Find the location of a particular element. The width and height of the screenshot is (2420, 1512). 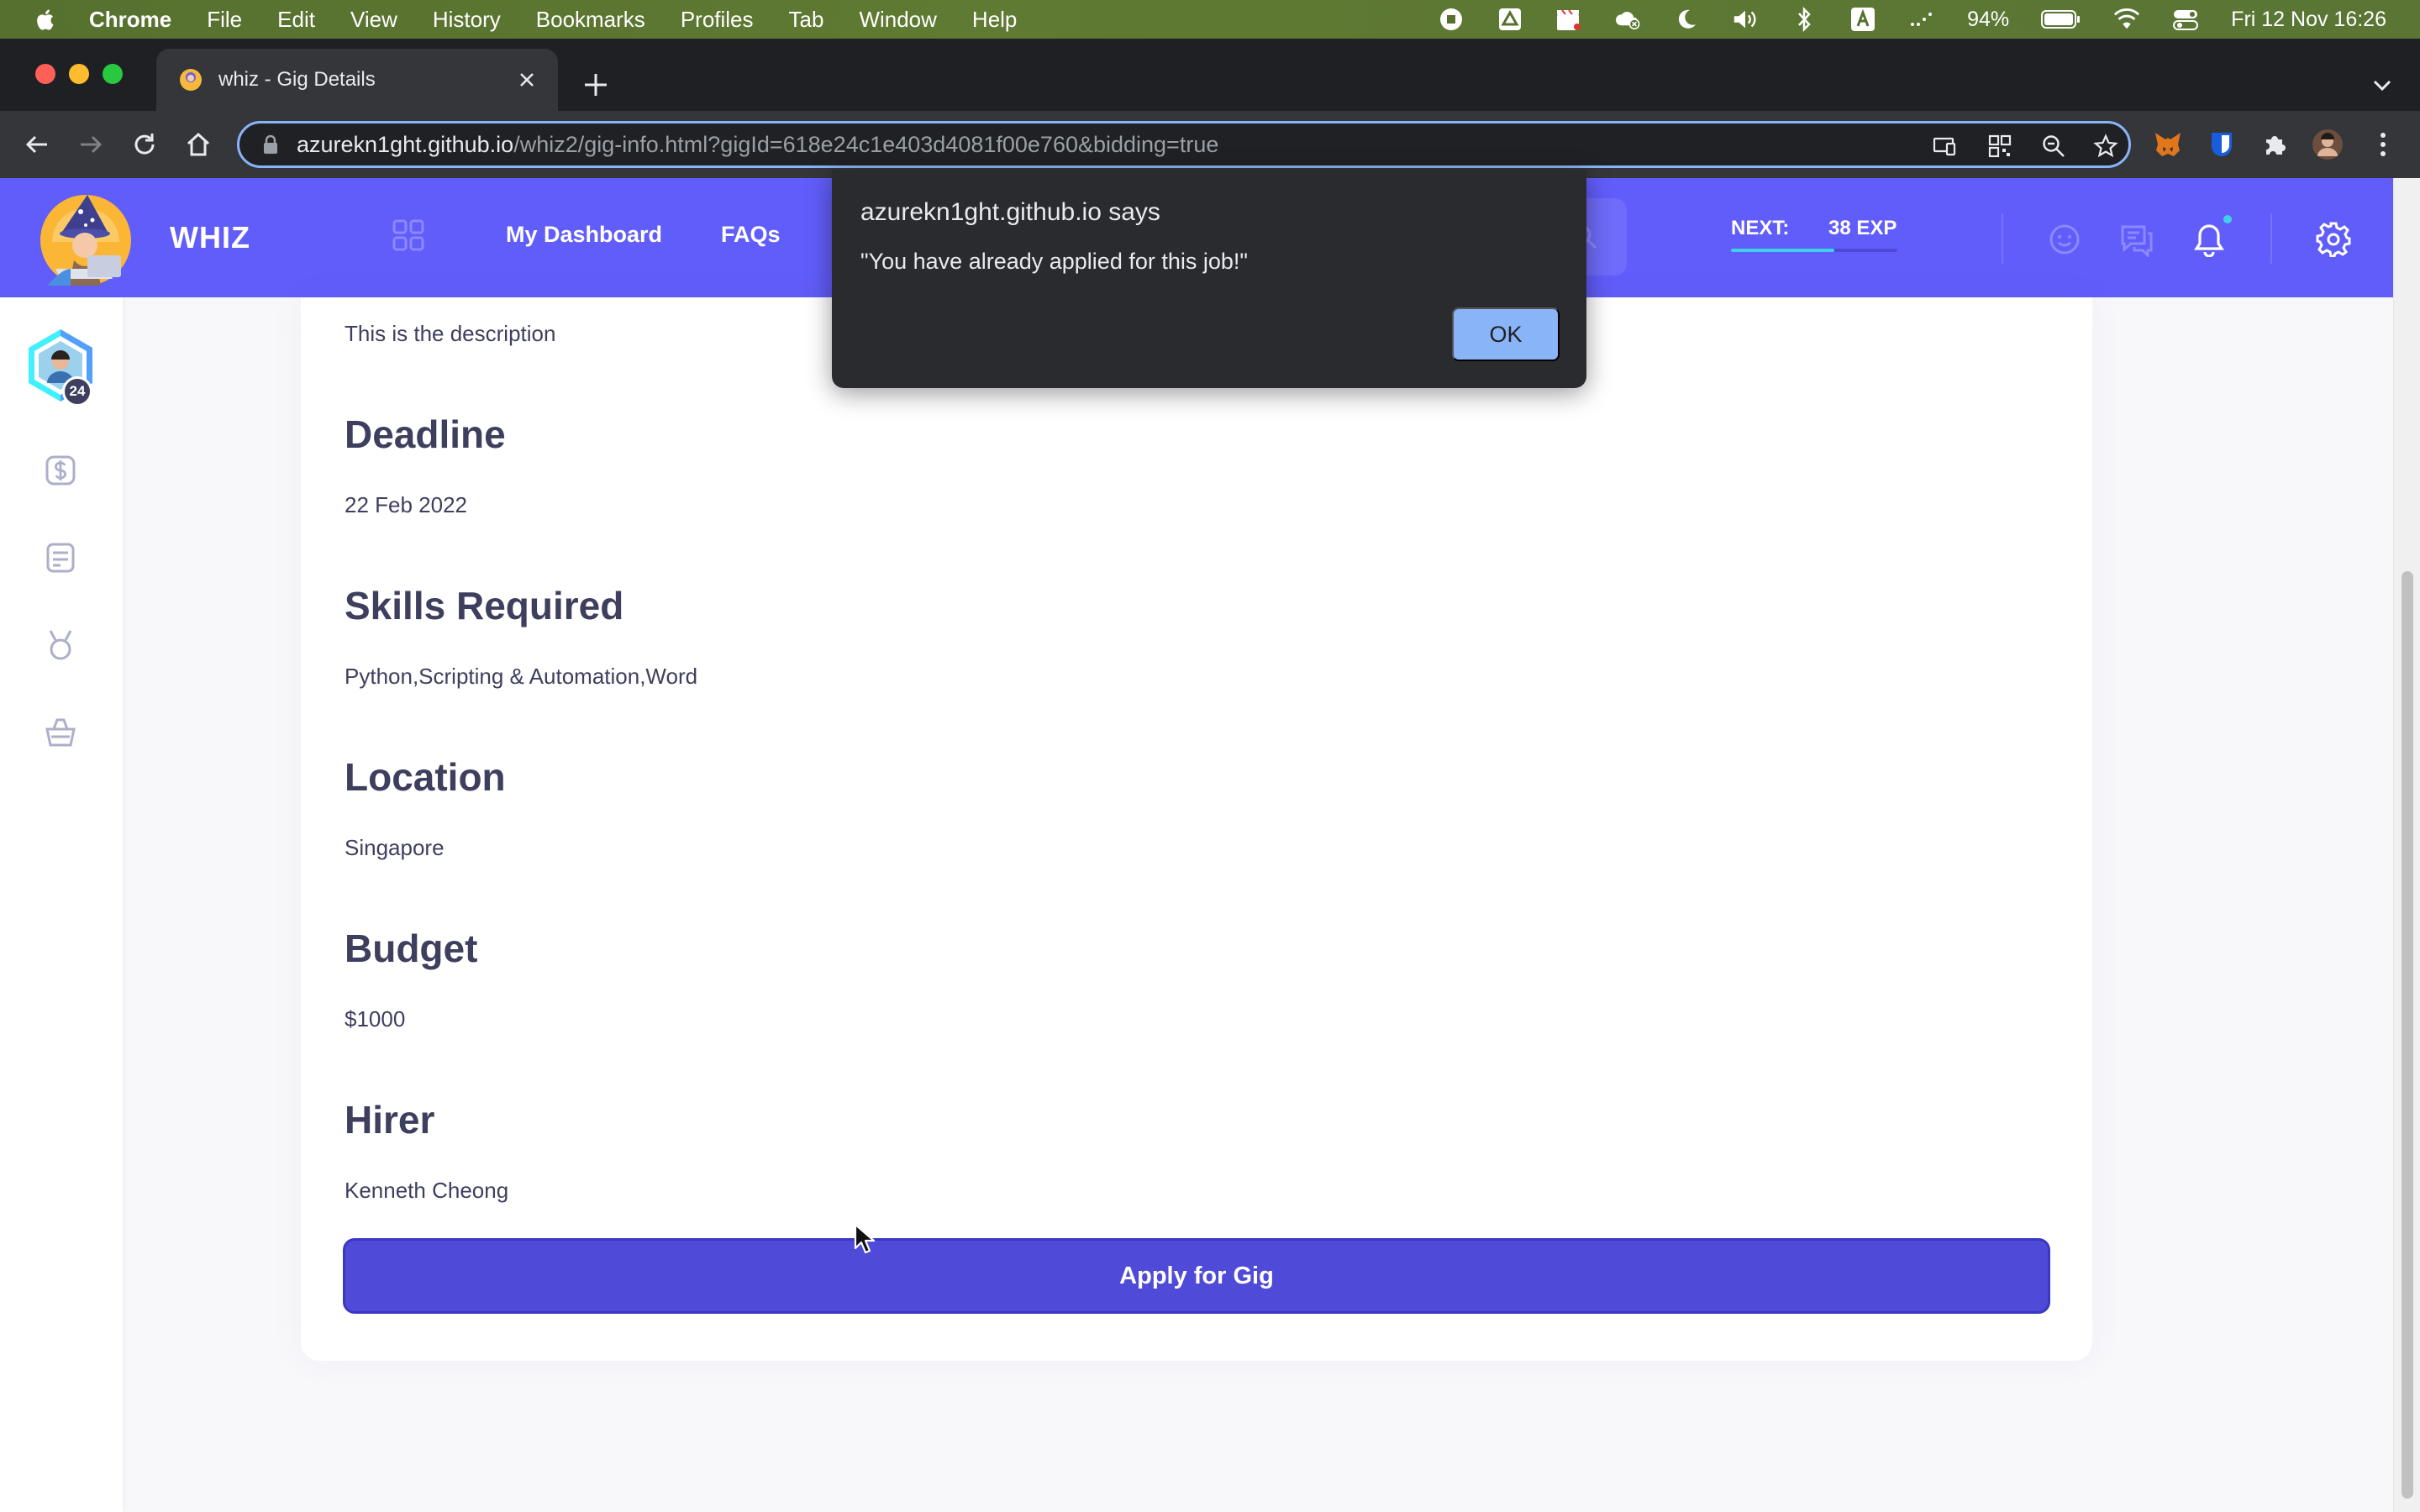

clapper-icon is located at coordinates (1568, 19).